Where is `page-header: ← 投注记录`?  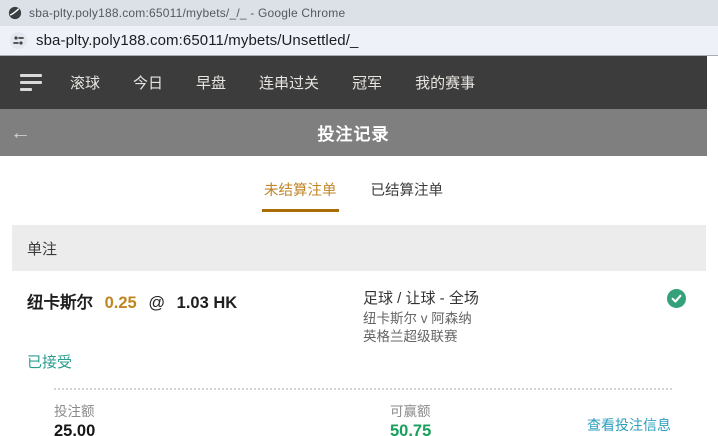 page-header: ← 投注记录 is located at coordinates (353, 132).